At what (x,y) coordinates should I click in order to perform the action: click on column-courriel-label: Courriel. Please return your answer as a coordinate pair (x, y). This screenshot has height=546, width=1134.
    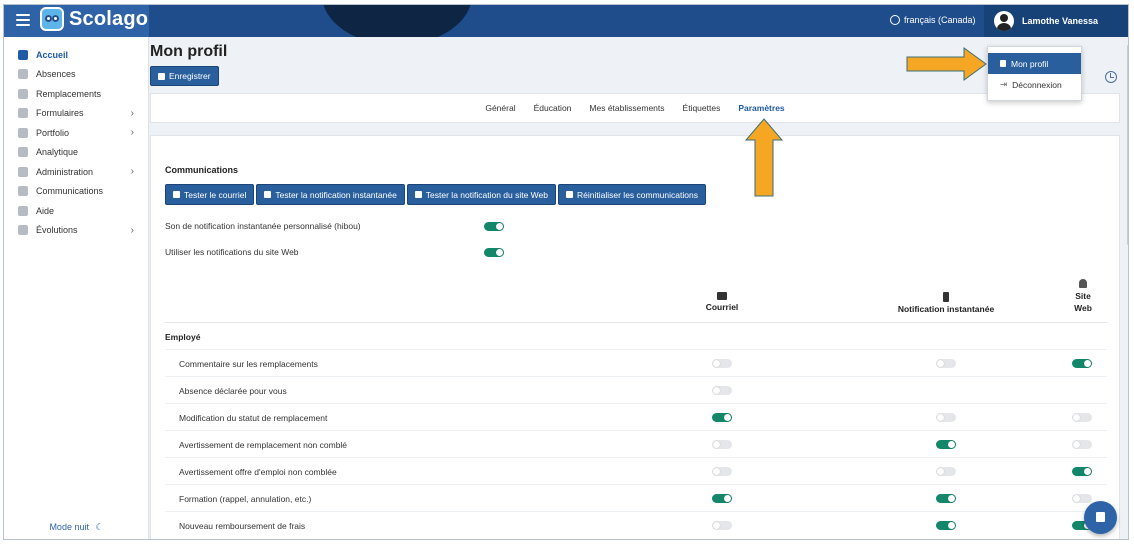
    Looking at the image, I should click on (722, 307).